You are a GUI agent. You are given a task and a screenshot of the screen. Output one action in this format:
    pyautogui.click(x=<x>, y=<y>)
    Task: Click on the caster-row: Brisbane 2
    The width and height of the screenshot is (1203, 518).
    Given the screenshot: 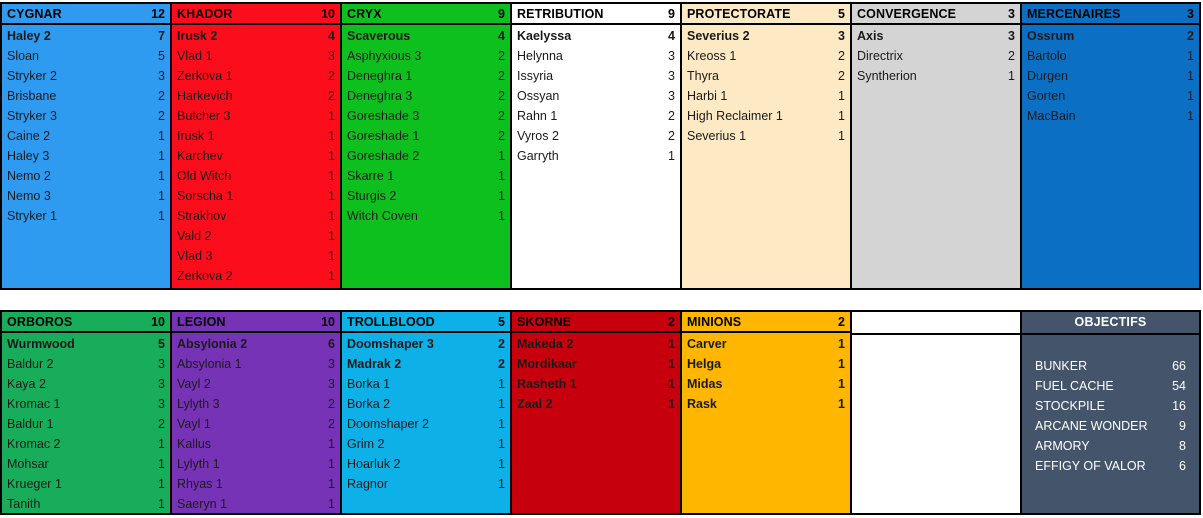 What is the action you would take?
    pyautogui.click(x=86, y=96)
    